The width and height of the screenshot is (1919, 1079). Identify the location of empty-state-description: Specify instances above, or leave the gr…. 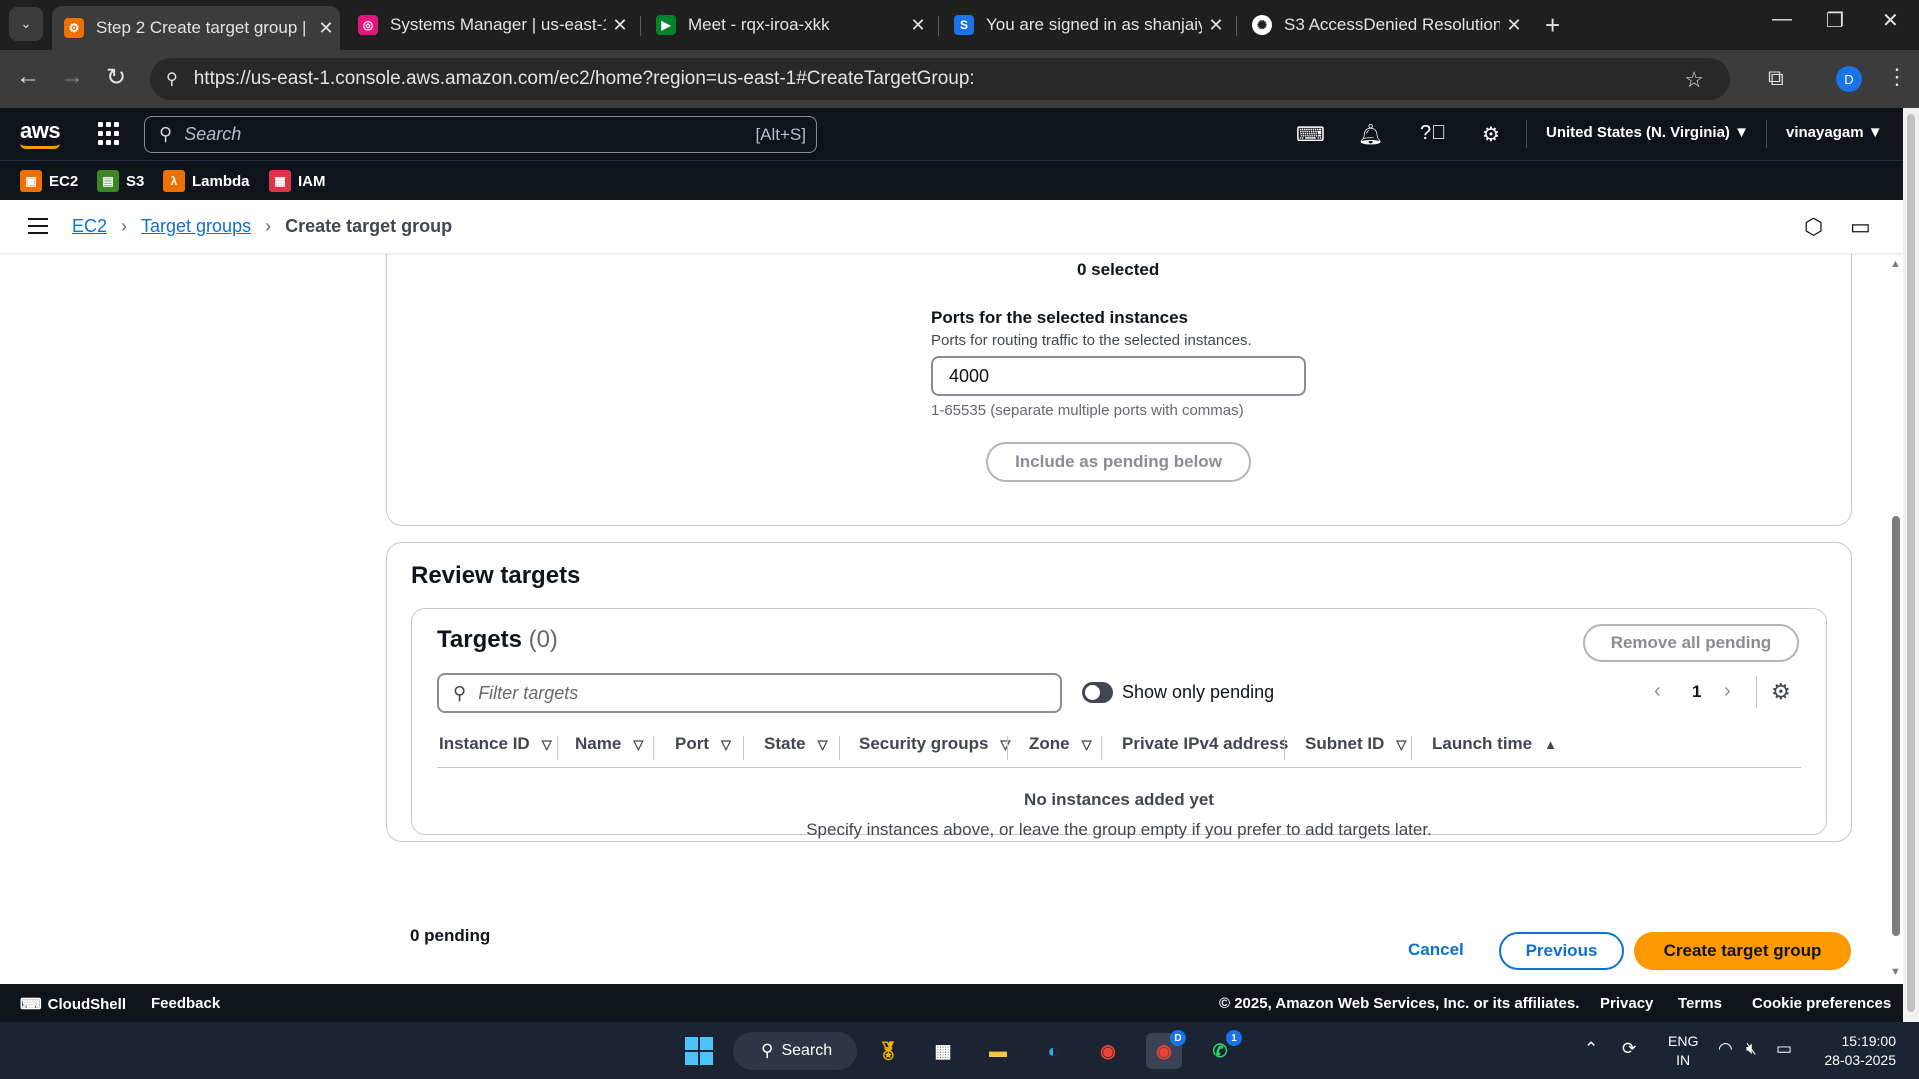
(1119, 829).